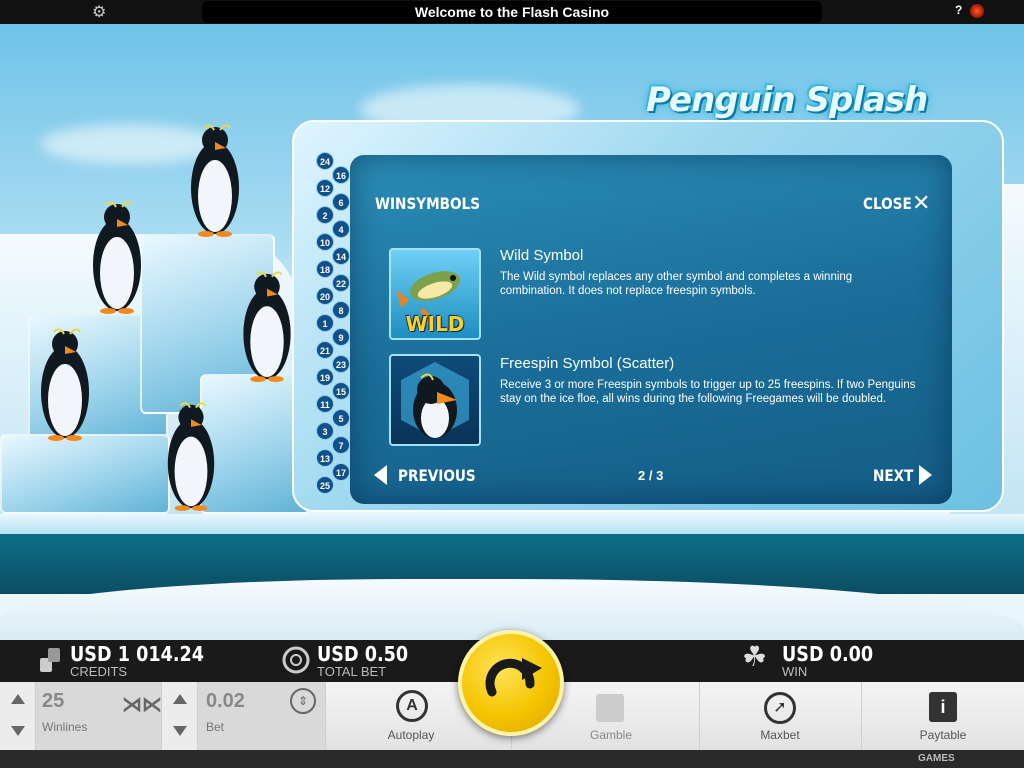 This screenshot has height=768, width=1024. I want to click on footer-bar: GAMES, so click(512, 759).